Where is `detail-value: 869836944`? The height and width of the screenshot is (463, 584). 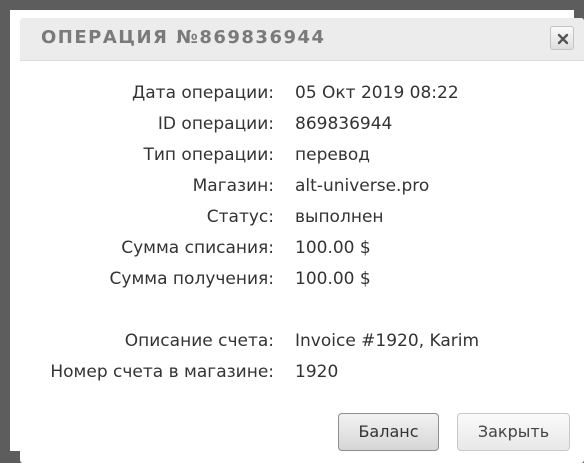 detail-value: 869836944 is located at coordinates (344, 124).